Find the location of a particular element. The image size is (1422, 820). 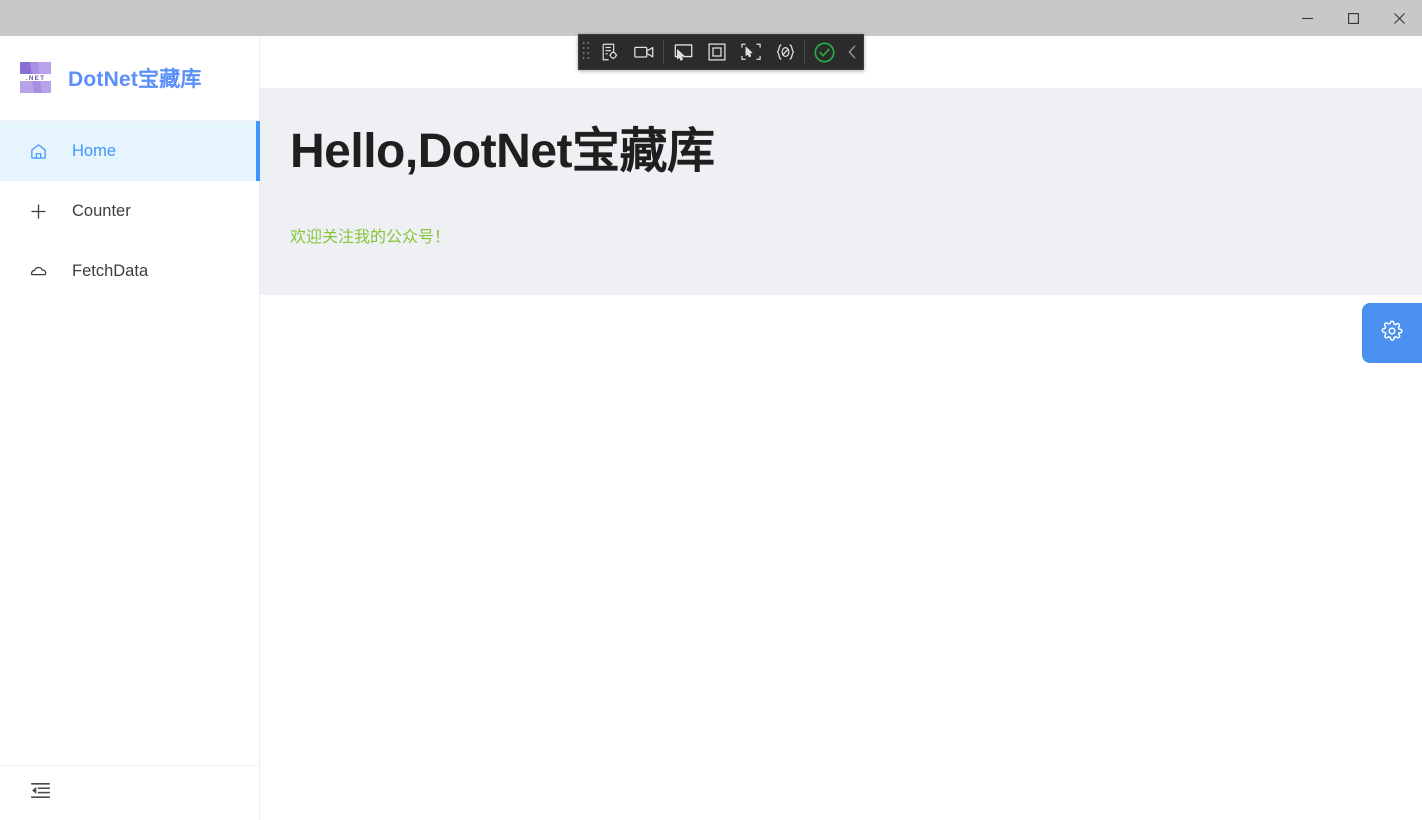

brand-header: .NET DotNet宝藏库 is located at coordinates (129, 78).